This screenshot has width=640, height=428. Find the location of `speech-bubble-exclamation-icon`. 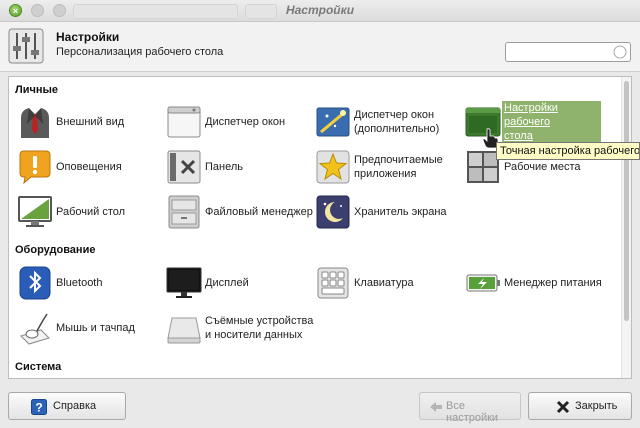

speech-bubble-exclamation-icon is located at coordinates (35, 167).